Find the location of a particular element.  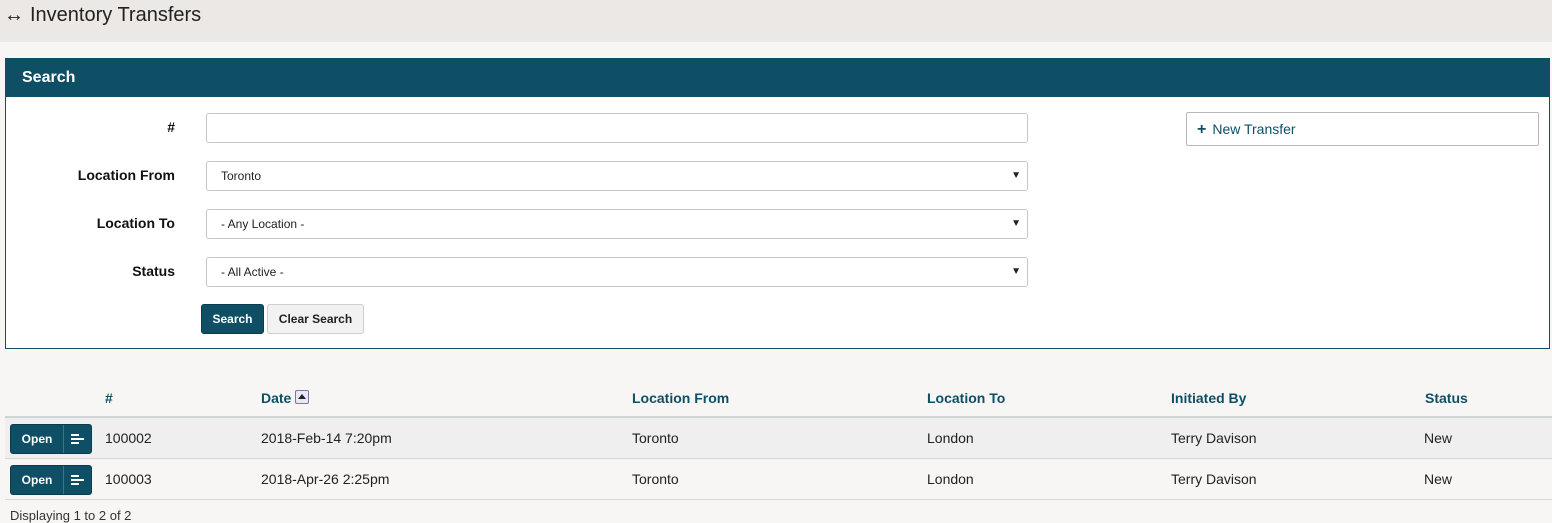

search-button: Search is located at coordinates (232, 319).